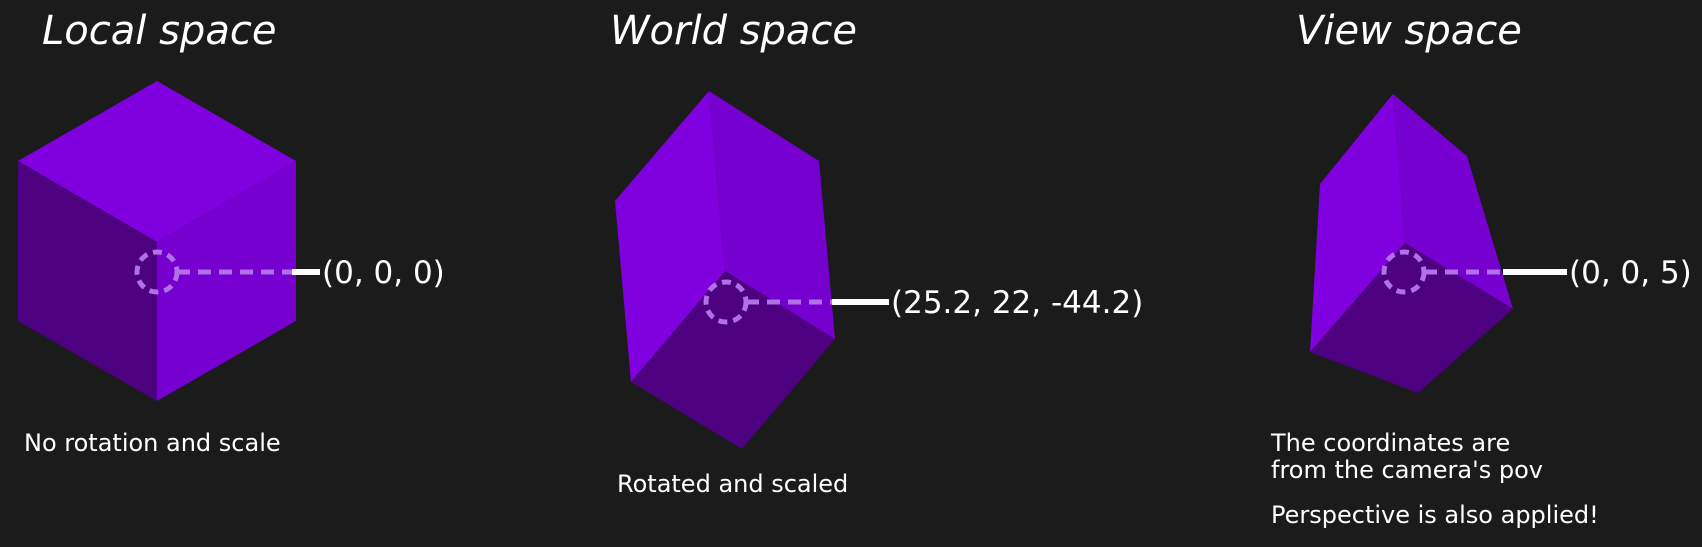 This screenshot has height=547, width=1702. Describe the element at coordinates (1630, 273) in the screenshot. I see `coordinate-label: (0, 0, 5)` at that location.